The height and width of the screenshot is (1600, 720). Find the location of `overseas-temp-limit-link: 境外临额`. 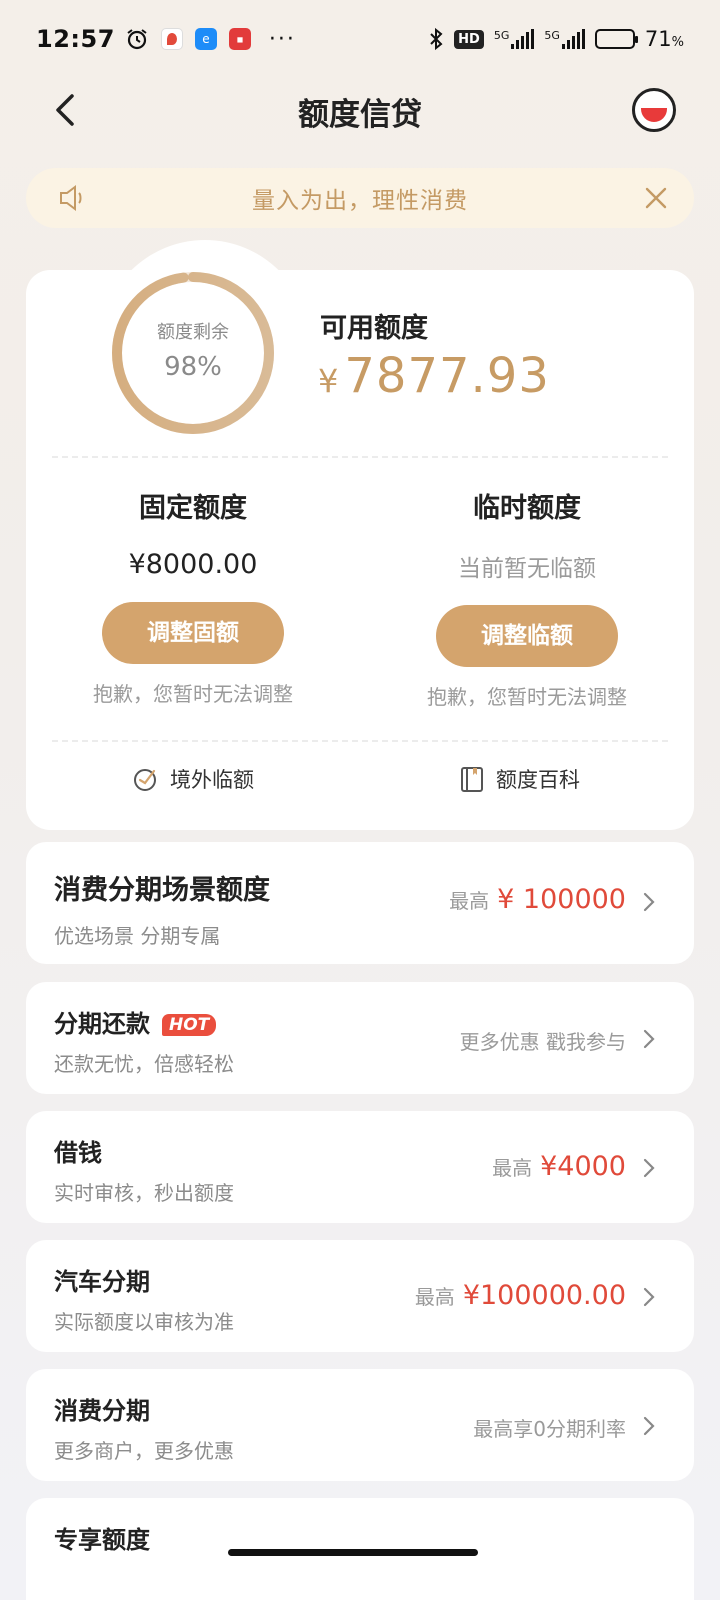

overseas-temp-limit-link: 境外临额 is located at coordinates (193, 779).